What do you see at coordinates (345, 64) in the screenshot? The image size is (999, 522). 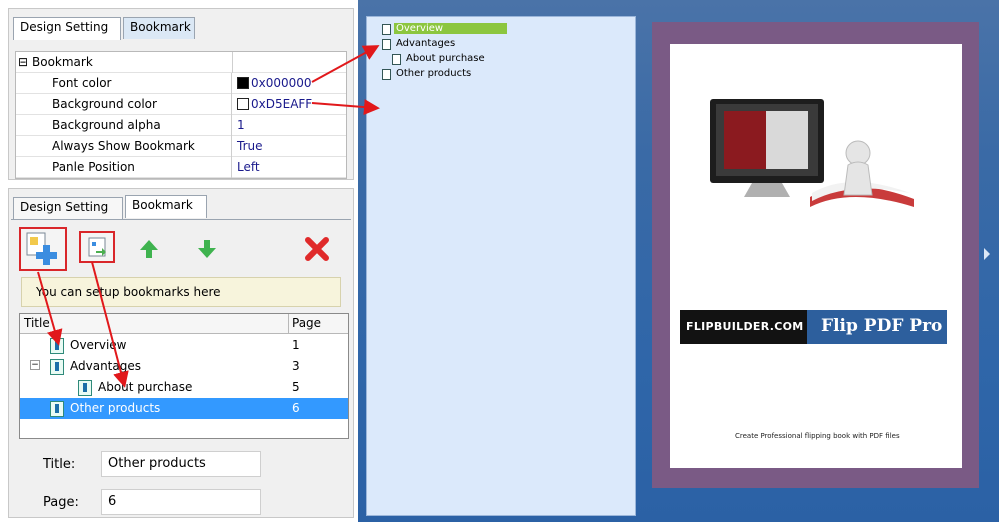 I see `arrow-font-color` at bounding box center [345, 64].